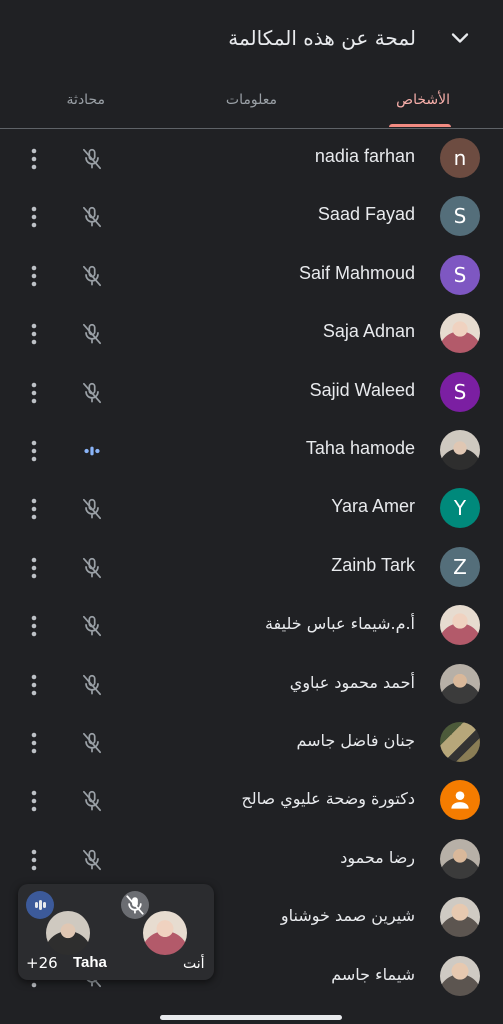  What do you see at coordinates (251, 742) in the screenshot?
I see `participant-row: جنان فاضل جاسم` at bounding box center [251, 742].